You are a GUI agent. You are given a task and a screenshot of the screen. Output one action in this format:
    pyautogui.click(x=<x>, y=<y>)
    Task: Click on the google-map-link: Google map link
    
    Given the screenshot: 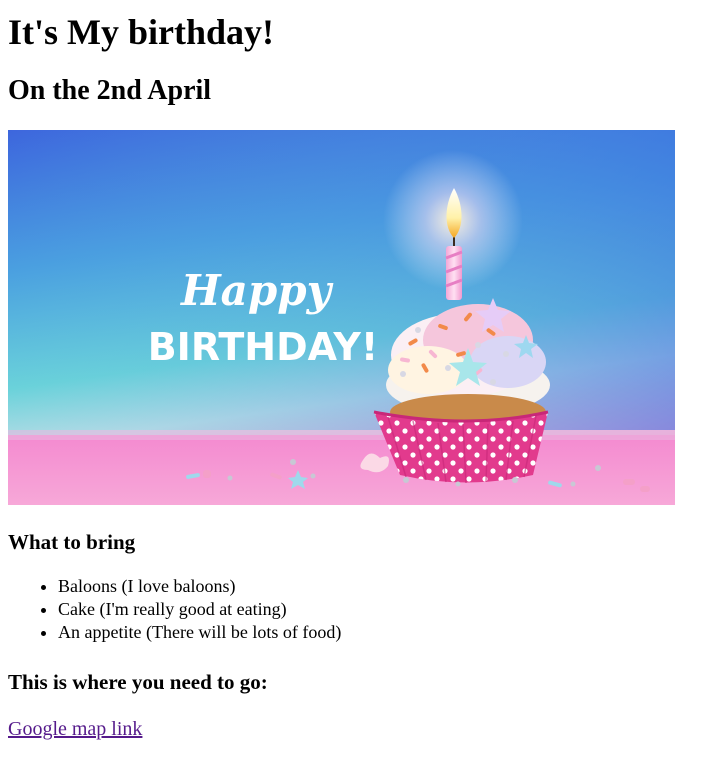 What is the action you would take?
    pyautogui.click(x=75, y=729)
    